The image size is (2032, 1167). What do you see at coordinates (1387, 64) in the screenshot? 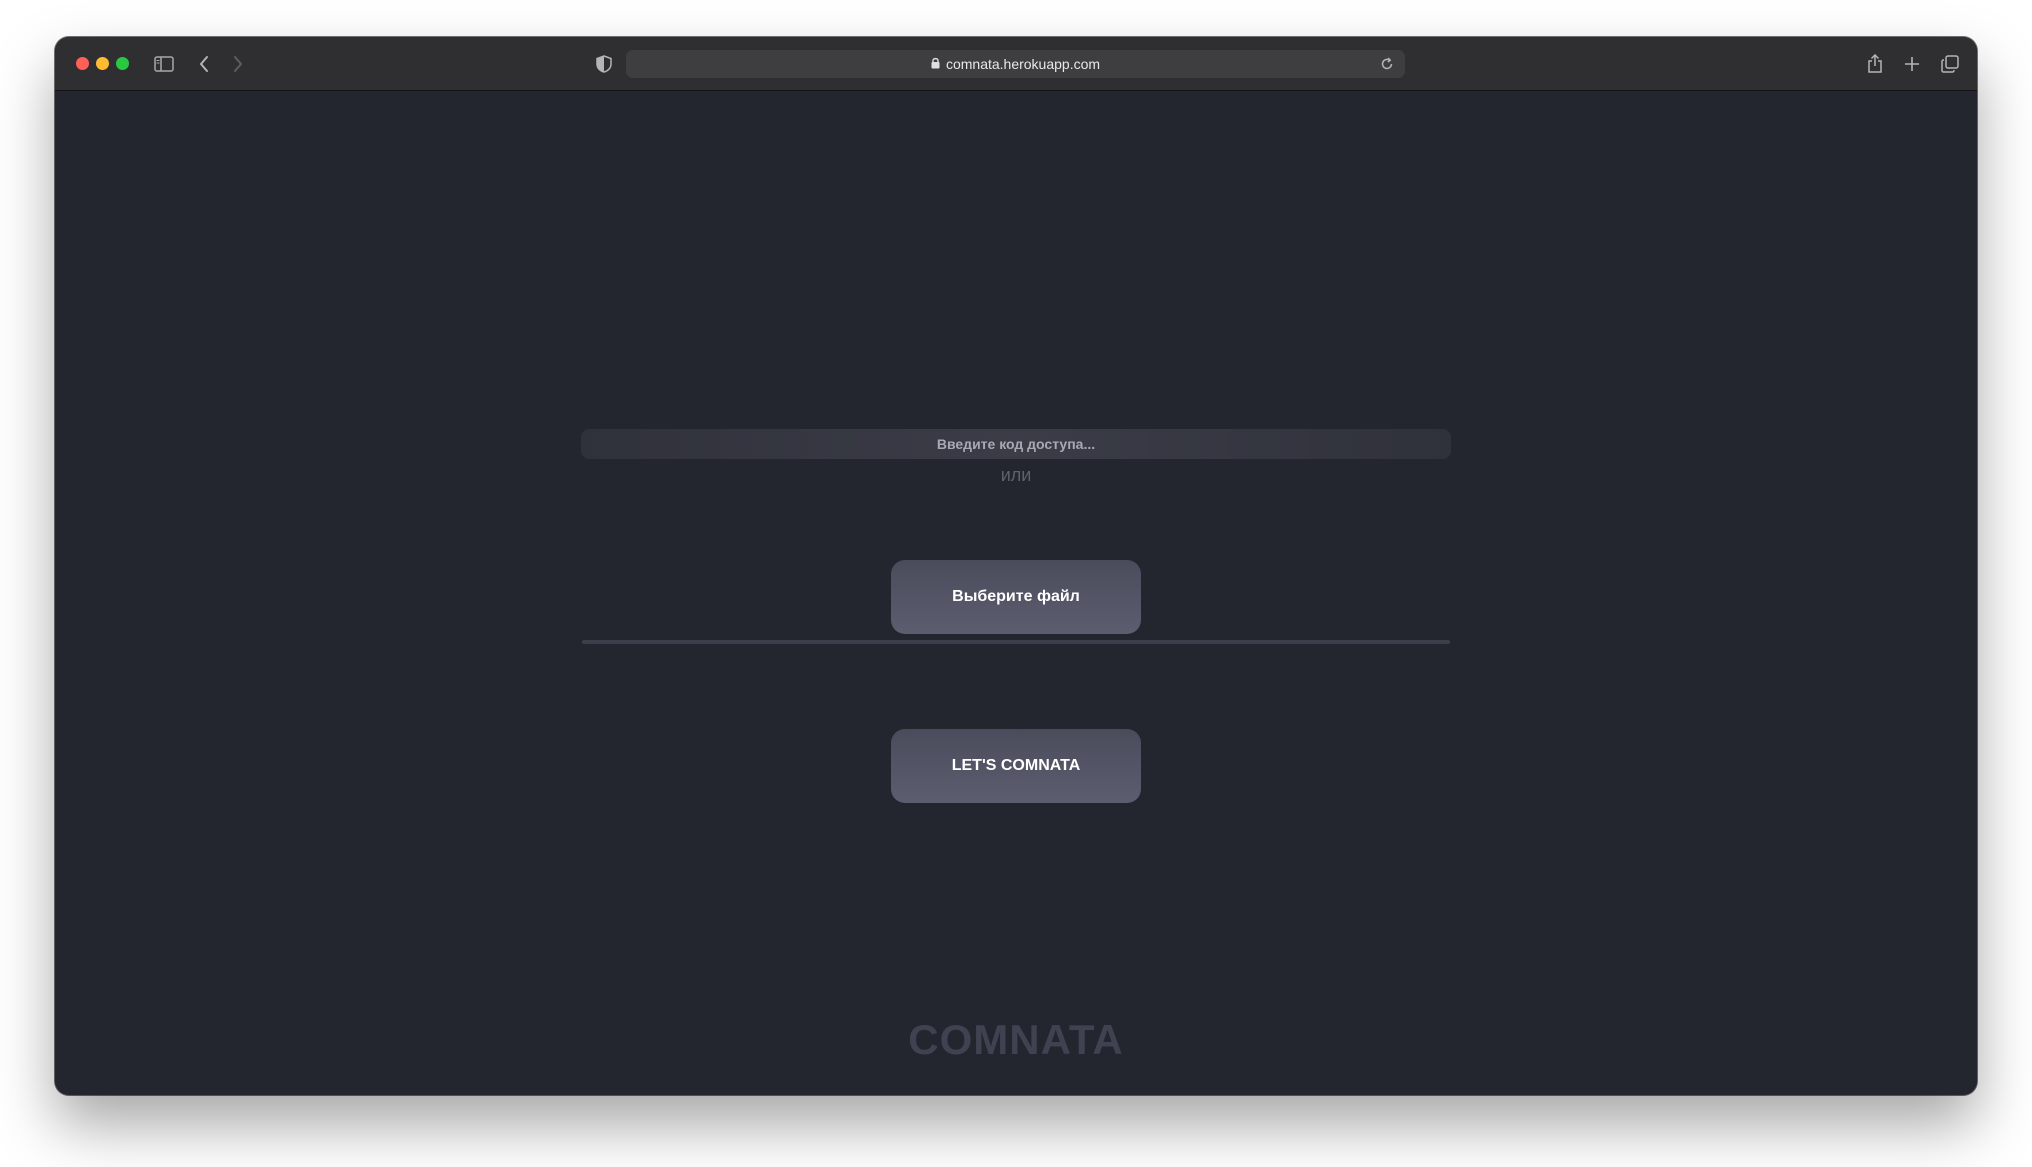
I see `reload-icon` at bounding box center [1387, 64].